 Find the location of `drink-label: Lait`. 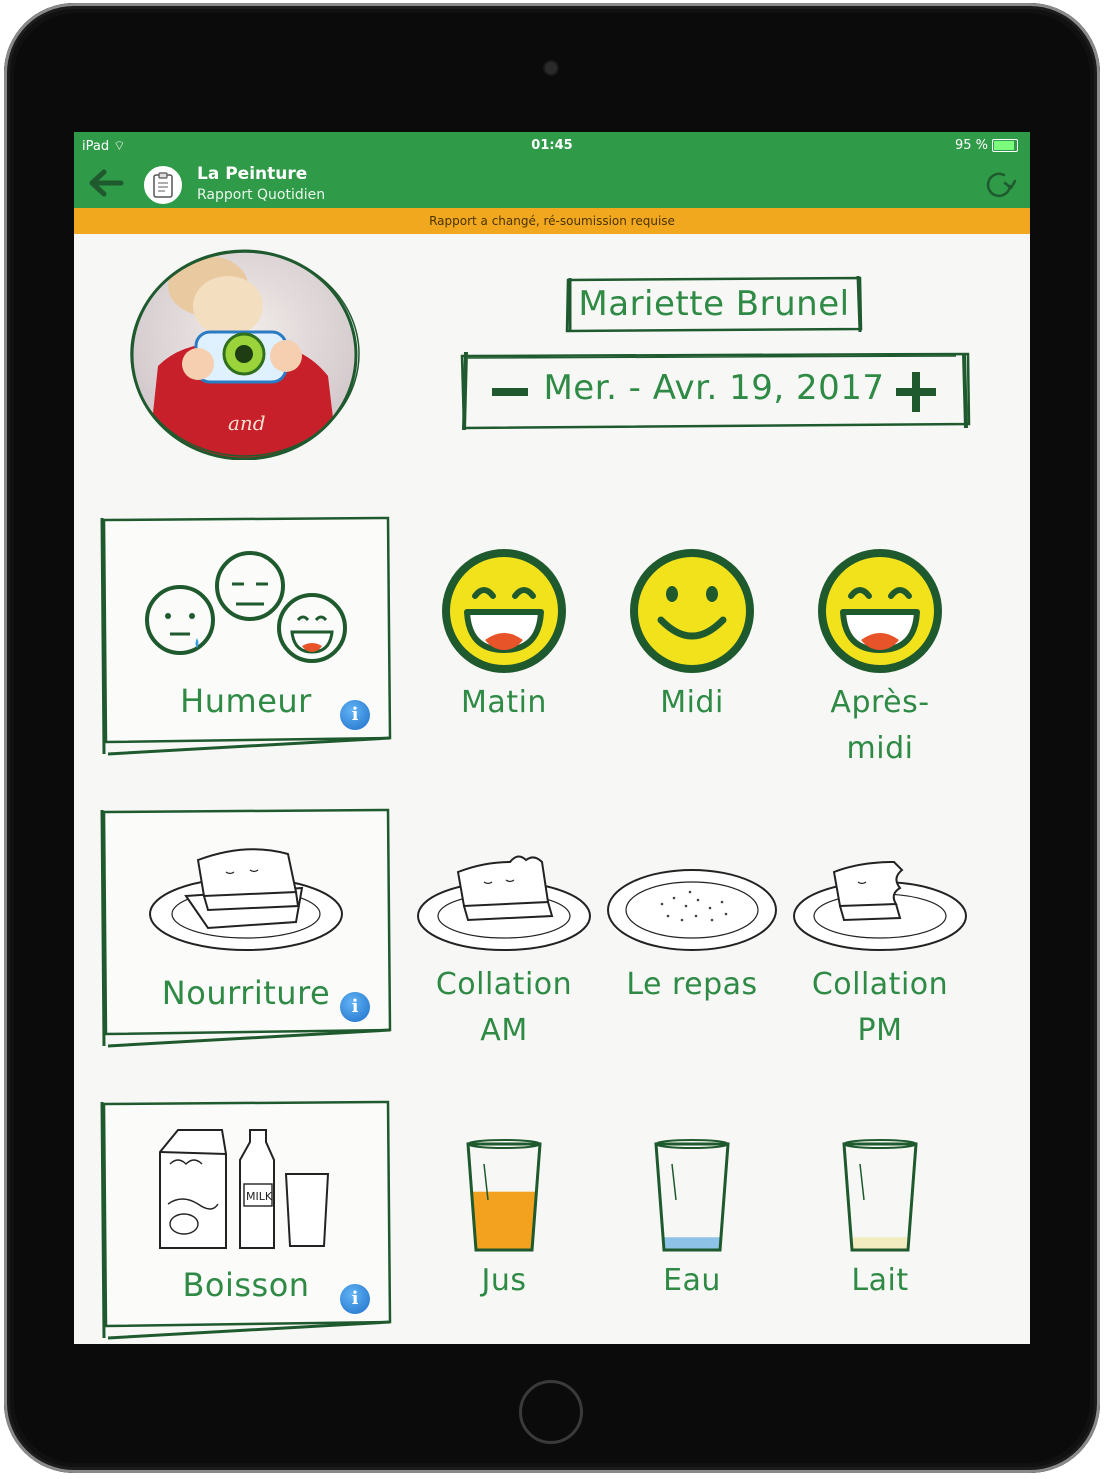

drink-label: Lait is located at coordinates (880, 1280).